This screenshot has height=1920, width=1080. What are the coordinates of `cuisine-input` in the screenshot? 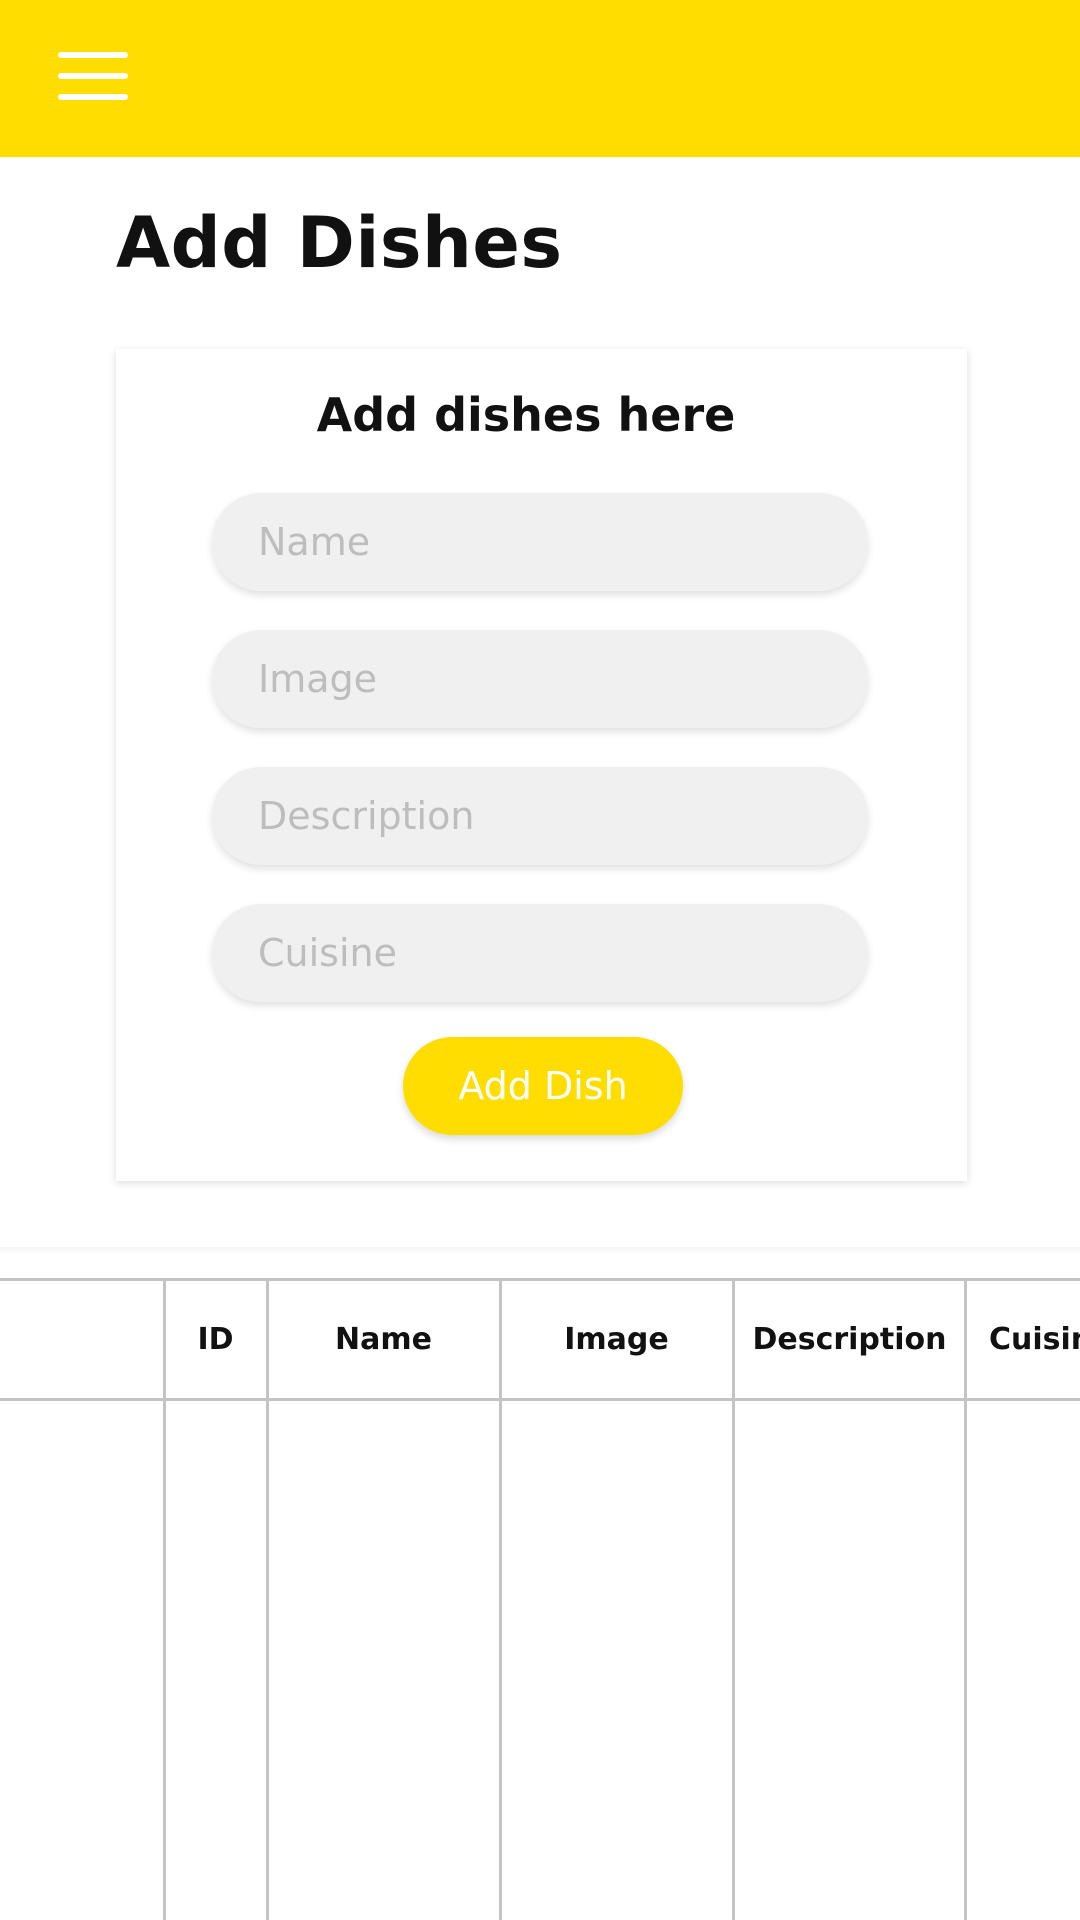 It's located at (540, 953).